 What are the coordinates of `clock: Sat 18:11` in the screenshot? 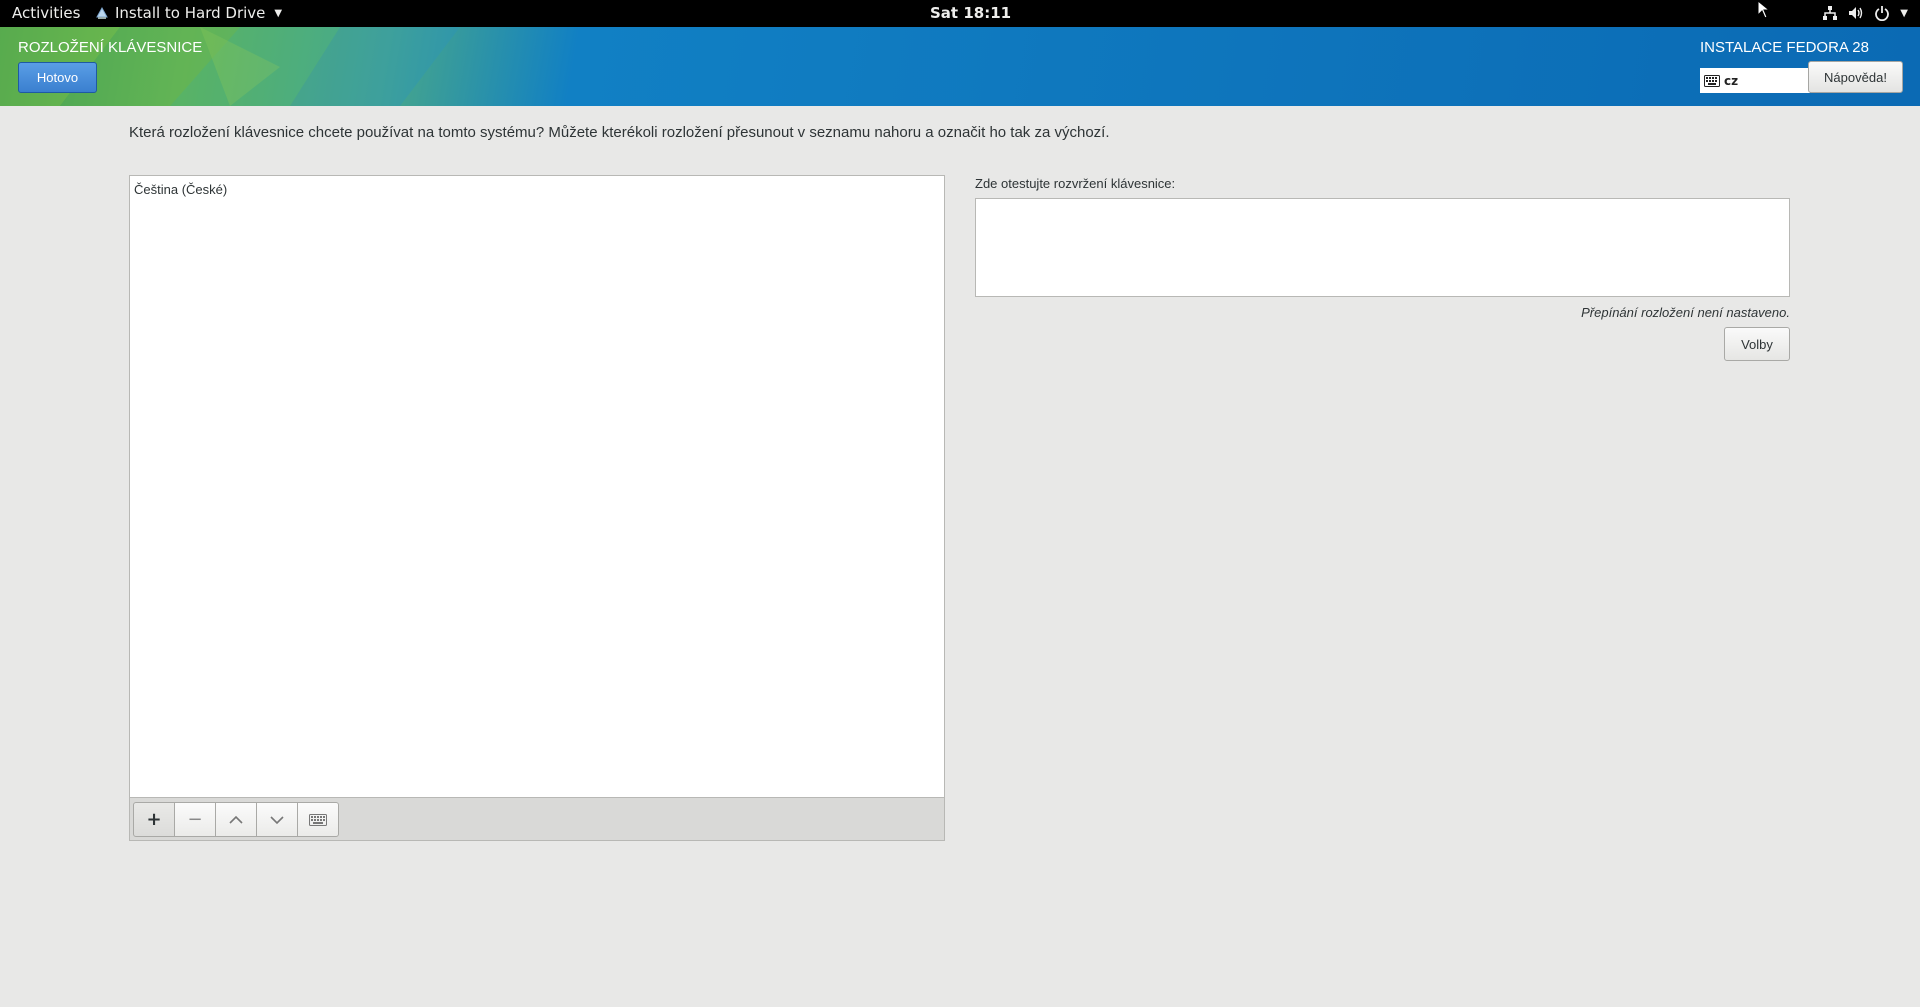 It's located at (970, 13).